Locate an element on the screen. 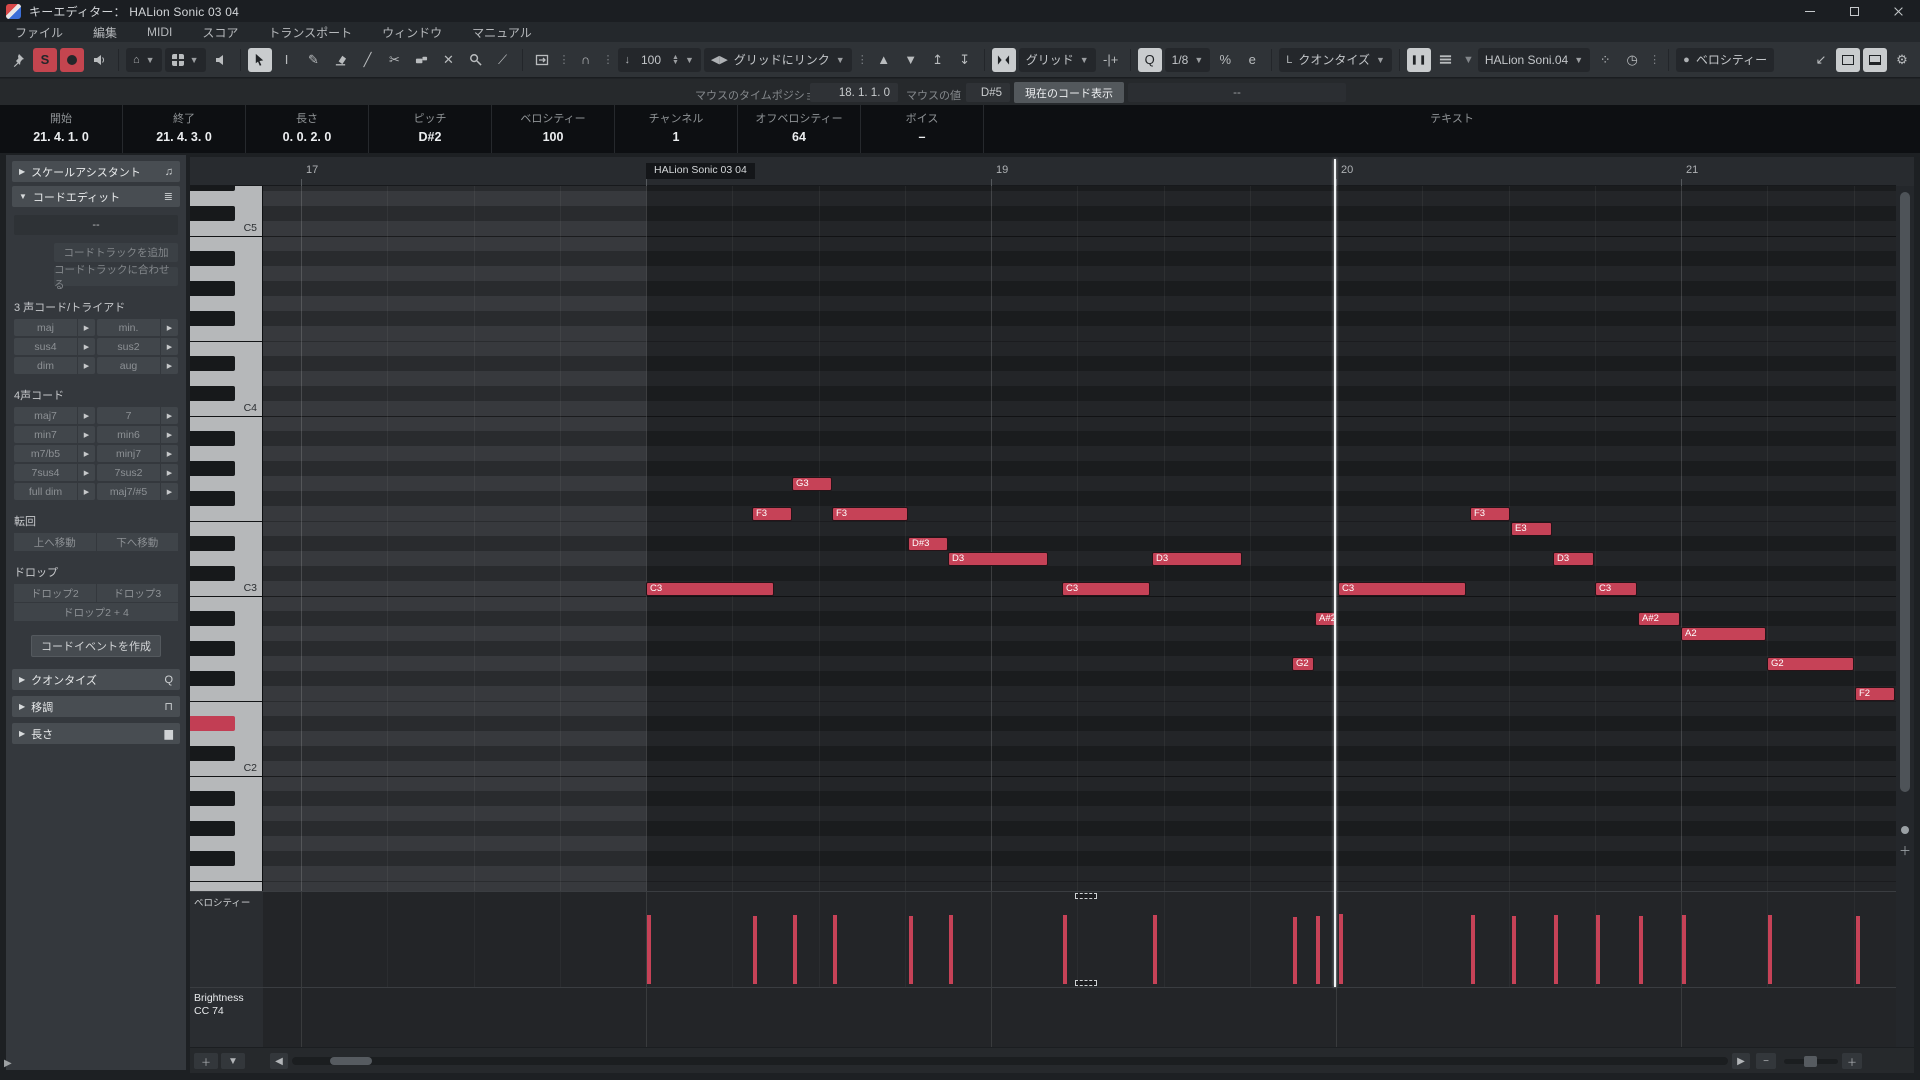 The height and width of the screenshot is (1080, 1920). chord-pad-7sus4: 7sus4 ▶ is located at coordinates (54, 472).